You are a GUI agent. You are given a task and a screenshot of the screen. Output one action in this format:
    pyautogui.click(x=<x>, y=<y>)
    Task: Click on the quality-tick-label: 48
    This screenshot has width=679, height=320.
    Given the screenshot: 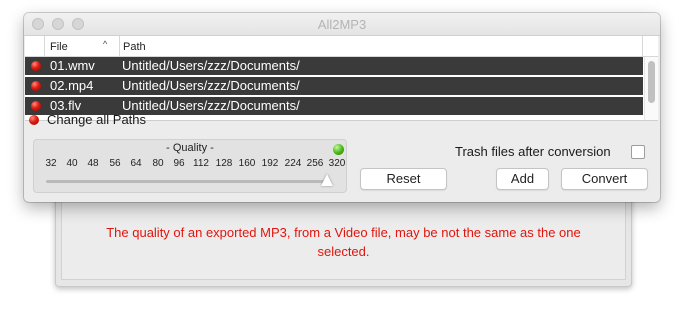 What is the action you would take?
    pyautogui.click(x=93, y=163)
    